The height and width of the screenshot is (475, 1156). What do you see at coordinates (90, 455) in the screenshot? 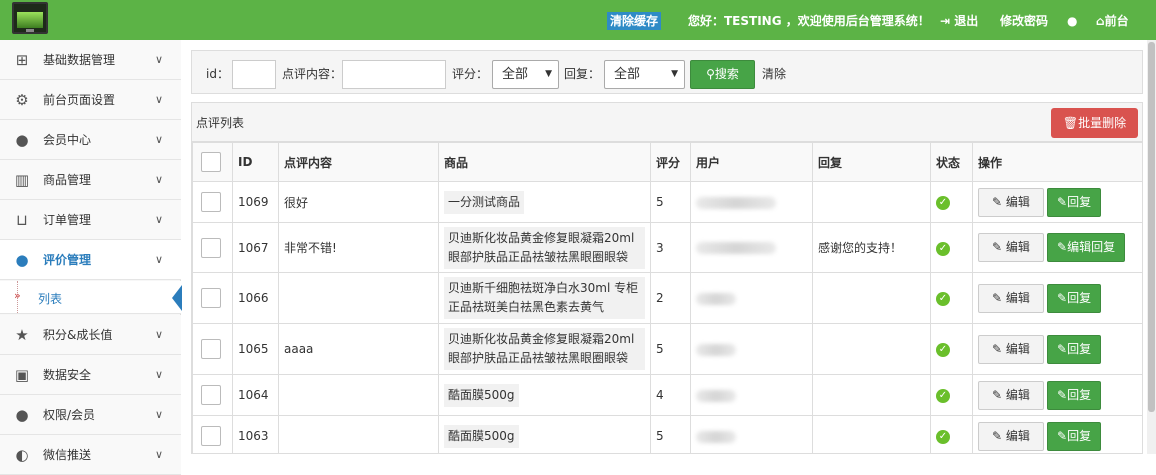
I see `sidebar-item-wechat-push: ◐ 微信推送 ∨` at bounding box center [90, 455].